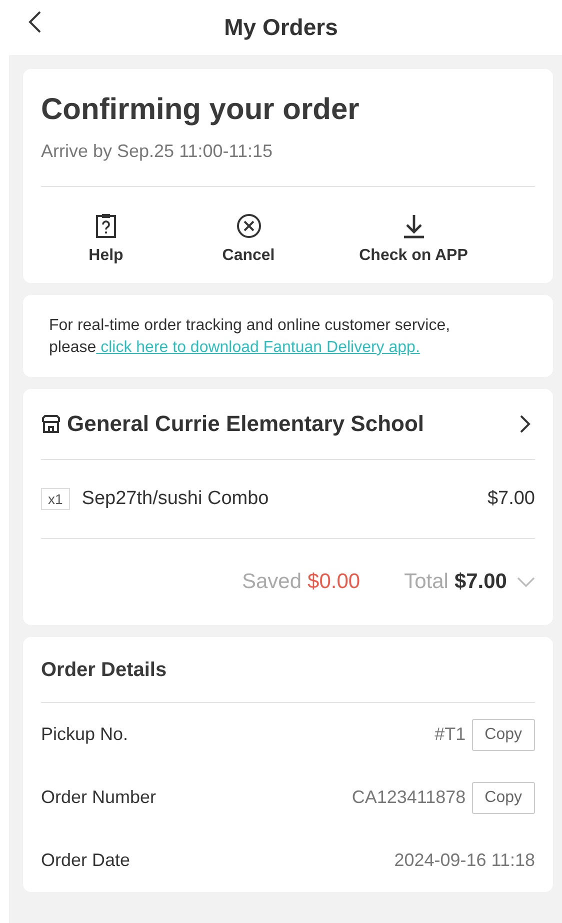 The image size is (562, 923). Describe the element at coordinates (249, 226) in the screenshot. I see `cancel-icon` at that location.